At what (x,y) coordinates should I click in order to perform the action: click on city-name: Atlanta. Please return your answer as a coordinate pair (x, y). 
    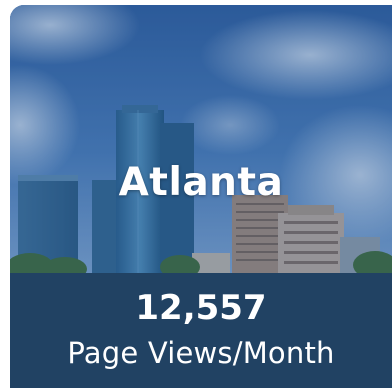
    Looking at the image, I should click on (201, 182).